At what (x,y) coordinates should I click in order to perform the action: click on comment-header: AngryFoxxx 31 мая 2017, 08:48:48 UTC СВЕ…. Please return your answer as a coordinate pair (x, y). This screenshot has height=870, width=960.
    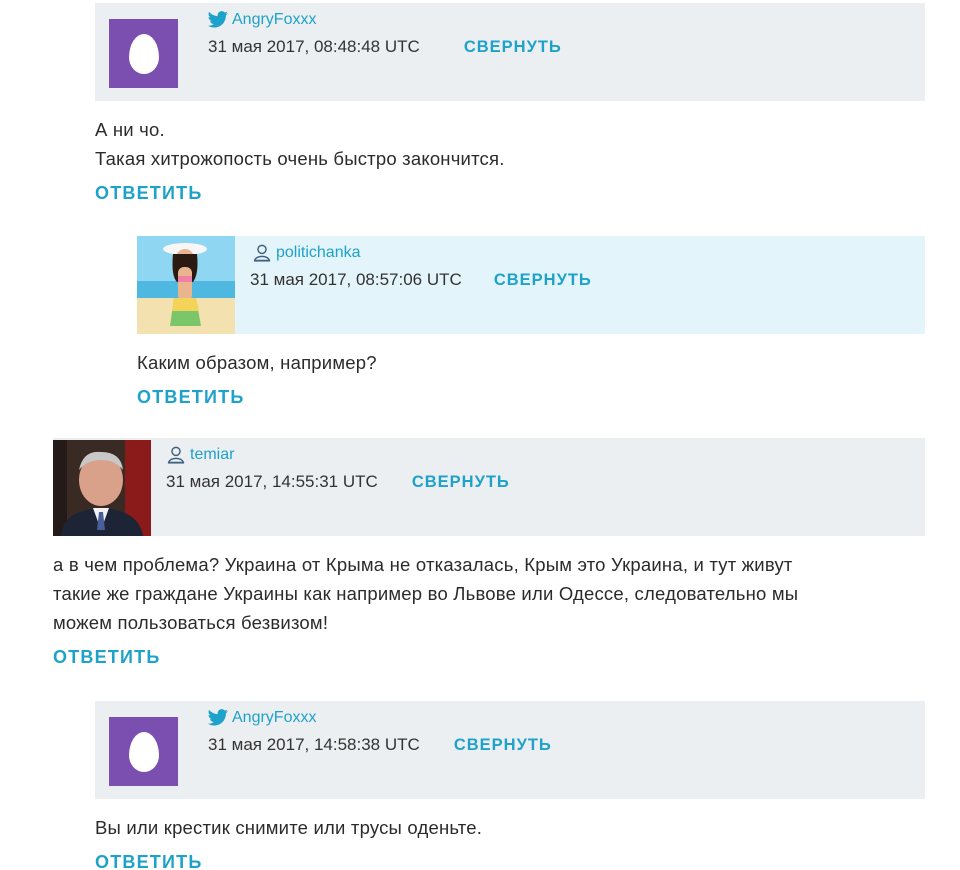
    Looking at the image, I should click on (510, 52).